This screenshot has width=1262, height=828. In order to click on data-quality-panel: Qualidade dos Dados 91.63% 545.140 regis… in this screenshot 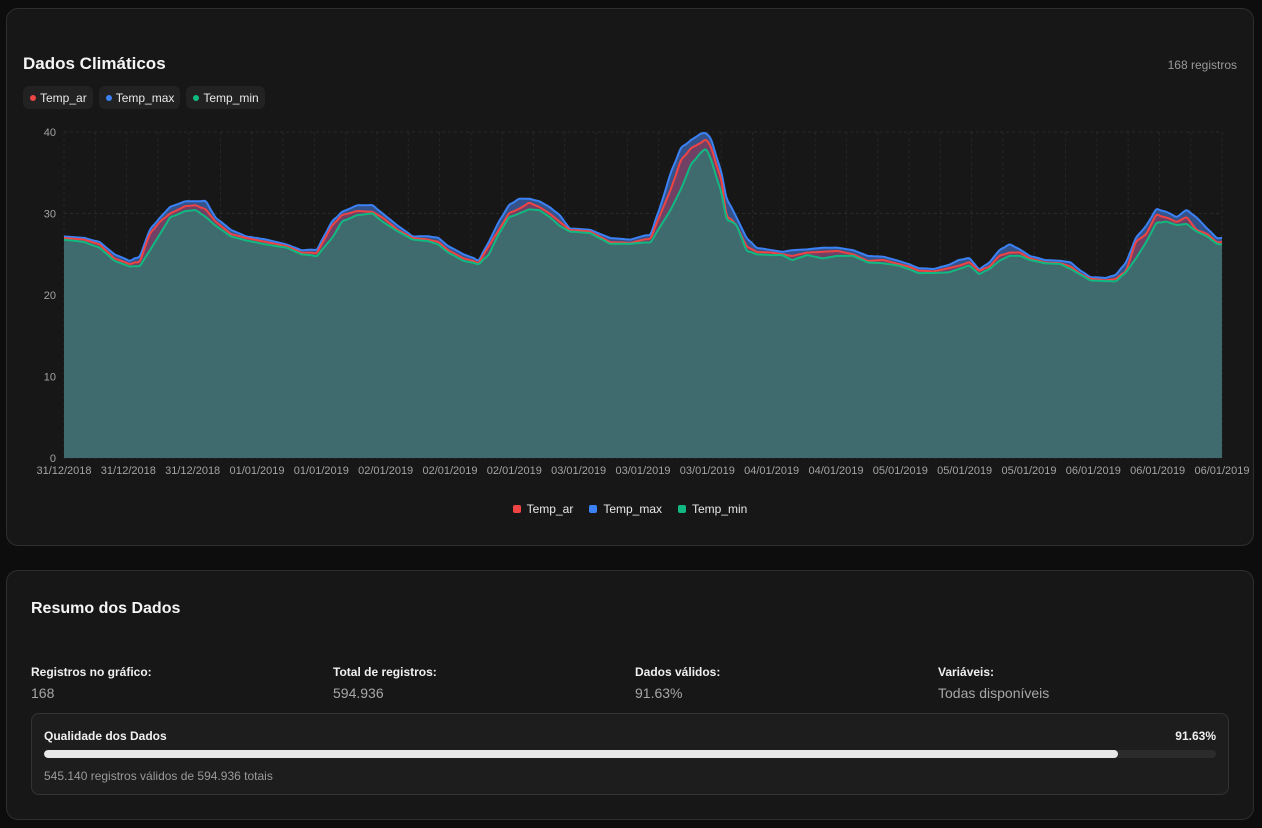, I will do `click(630, 754)`.